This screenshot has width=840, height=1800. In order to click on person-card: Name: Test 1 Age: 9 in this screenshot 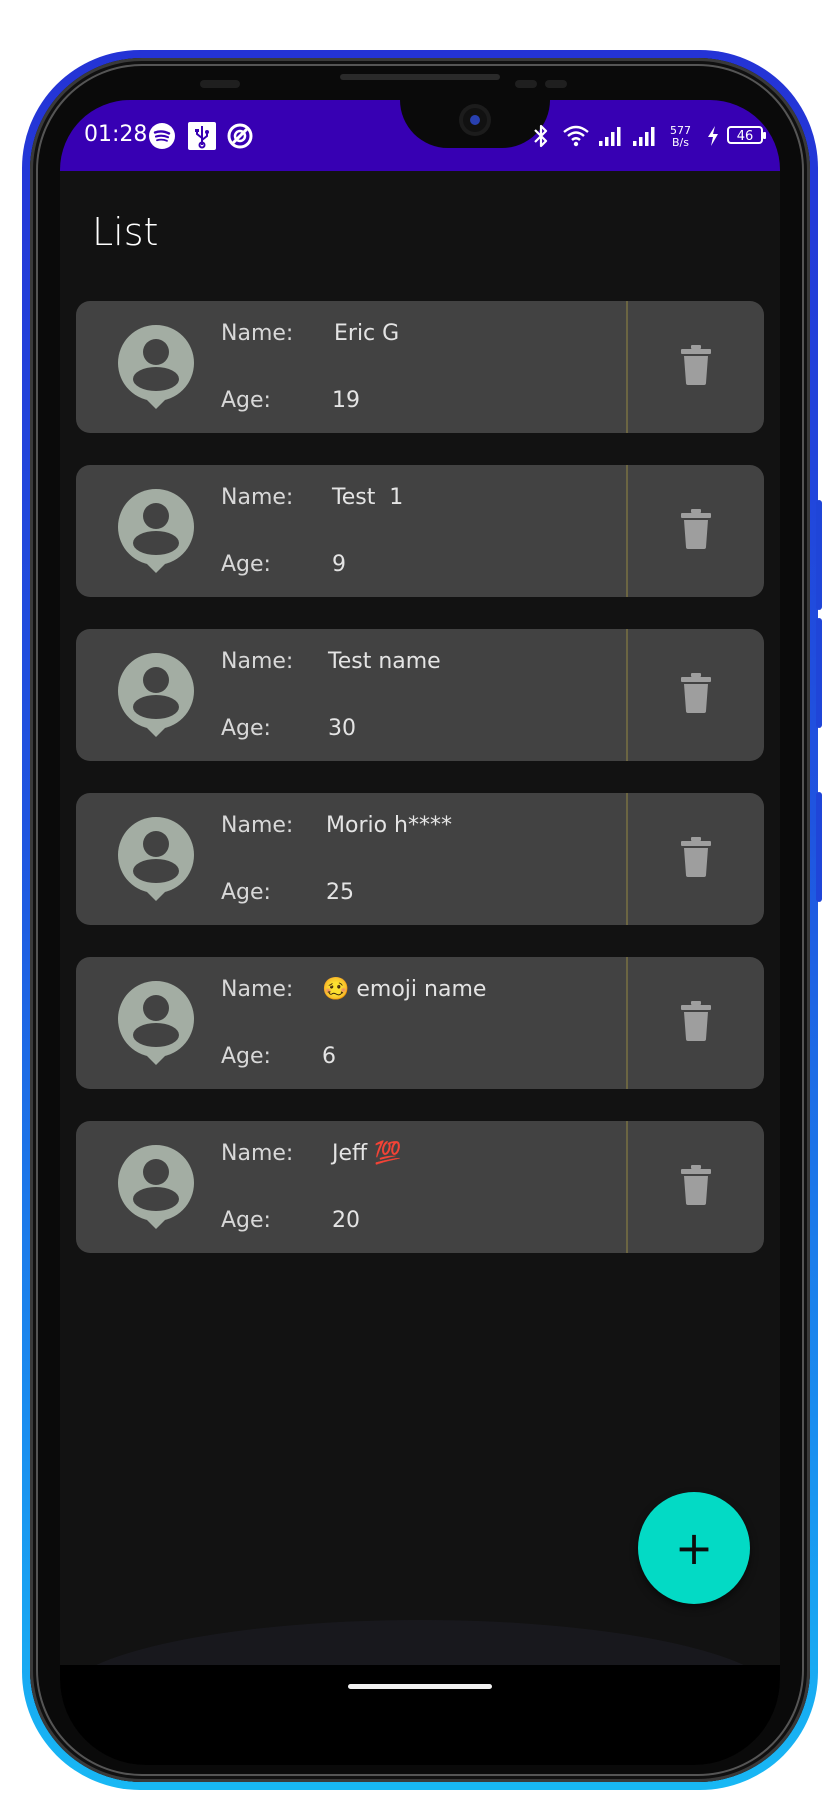, I will do `click(420, 531)`.